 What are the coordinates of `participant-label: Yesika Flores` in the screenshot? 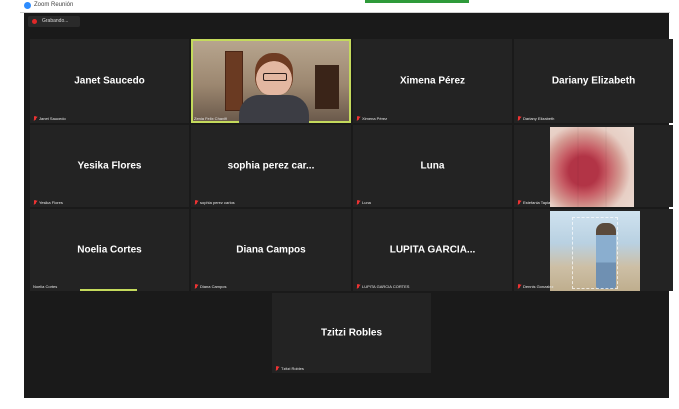 It's located at (48, 202).